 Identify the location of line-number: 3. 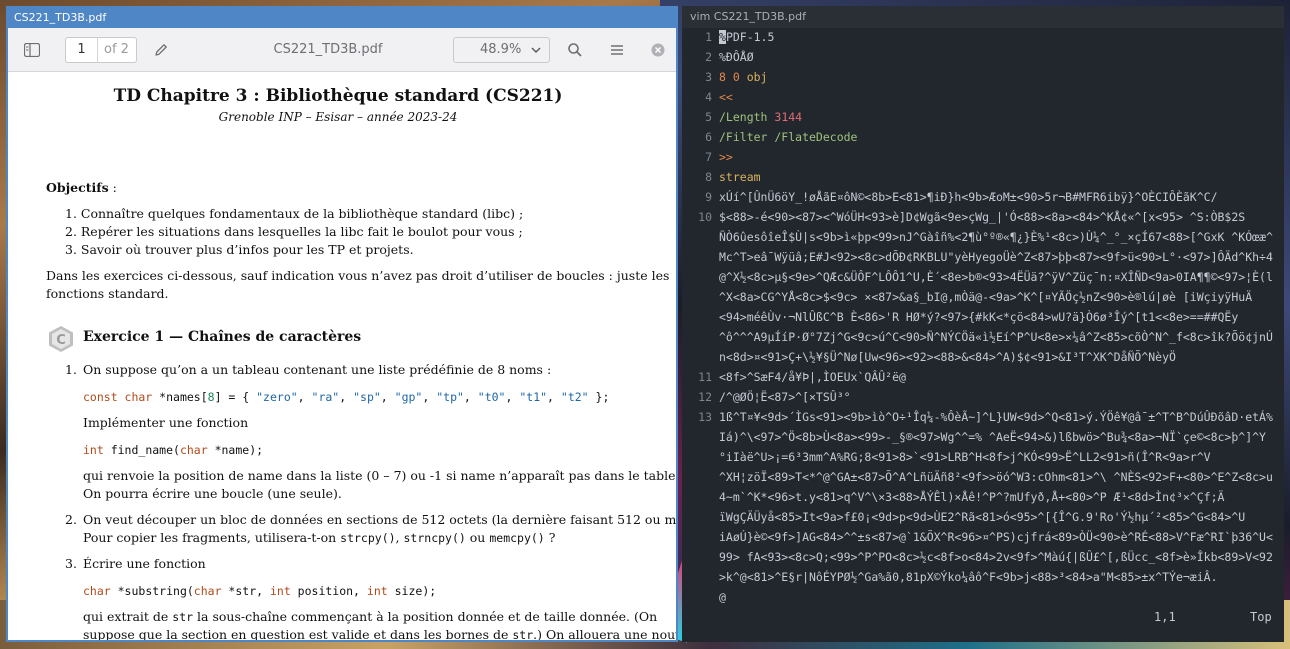
(708, 77).